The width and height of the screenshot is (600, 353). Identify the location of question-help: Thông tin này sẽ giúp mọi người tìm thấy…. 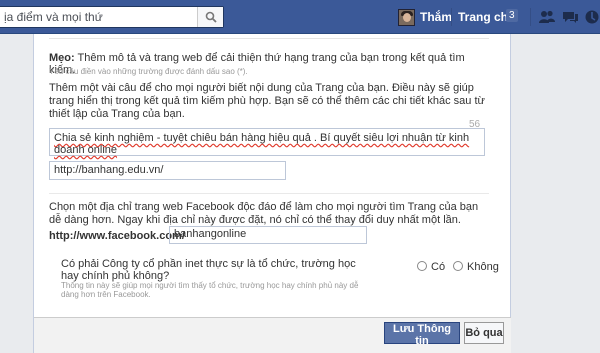
(210, 290).